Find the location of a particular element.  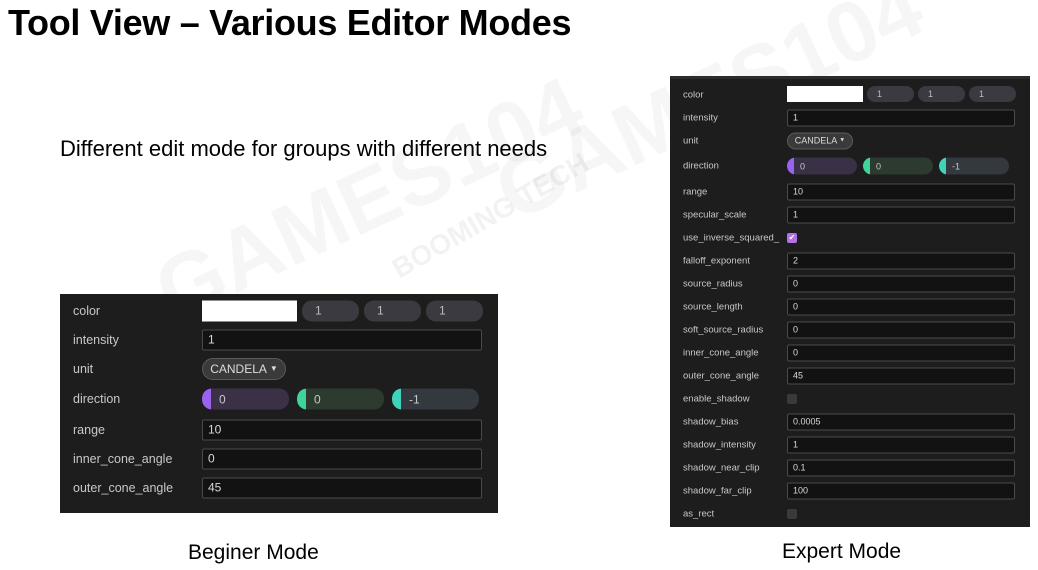

as-rect-row: as_rect is located at coordinates (850, 513).